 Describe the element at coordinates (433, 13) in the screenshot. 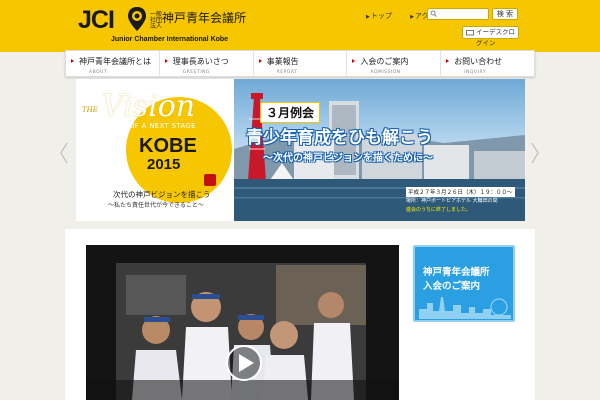

I see `search-icon` at that location.